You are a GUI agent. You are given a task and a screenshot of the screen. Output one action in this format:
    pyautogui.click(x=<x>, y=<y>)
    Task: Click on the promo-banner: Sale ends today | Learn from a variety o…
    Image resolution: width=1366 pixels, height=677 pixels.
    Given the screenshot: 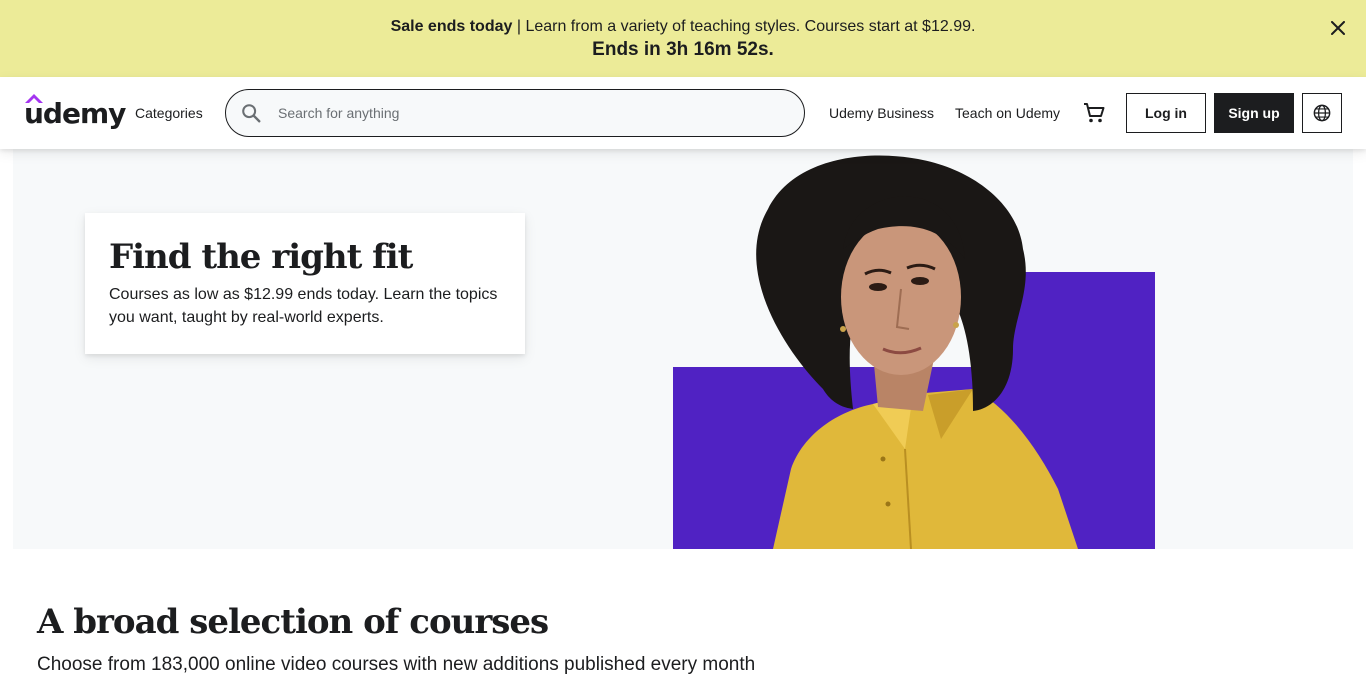 What is the action you would take?
    pyautogui.click(x=683, y=38)
    